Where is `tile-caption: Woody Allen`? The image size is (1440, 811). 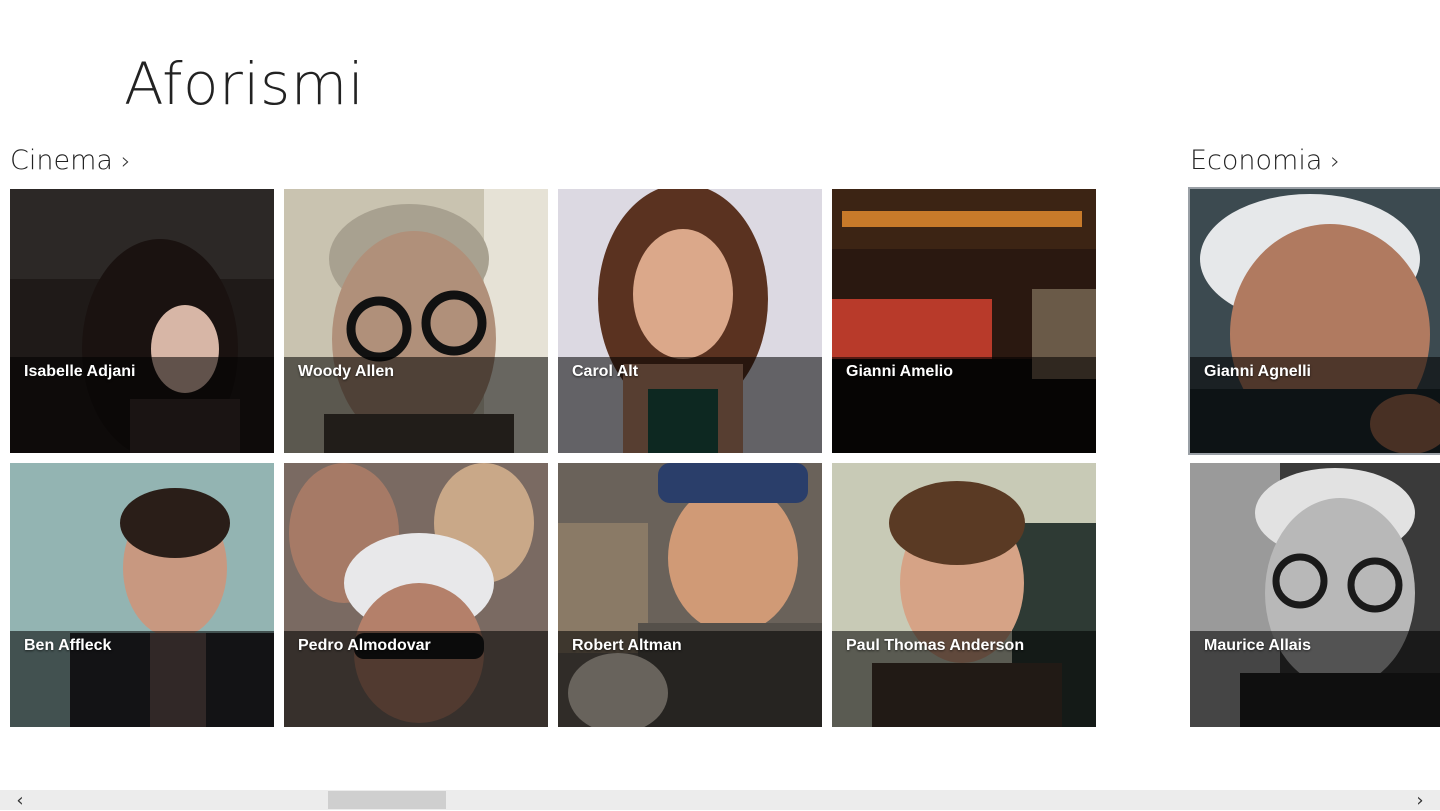 tile-caption: Woody Allen is located at coordinates (346, 371).